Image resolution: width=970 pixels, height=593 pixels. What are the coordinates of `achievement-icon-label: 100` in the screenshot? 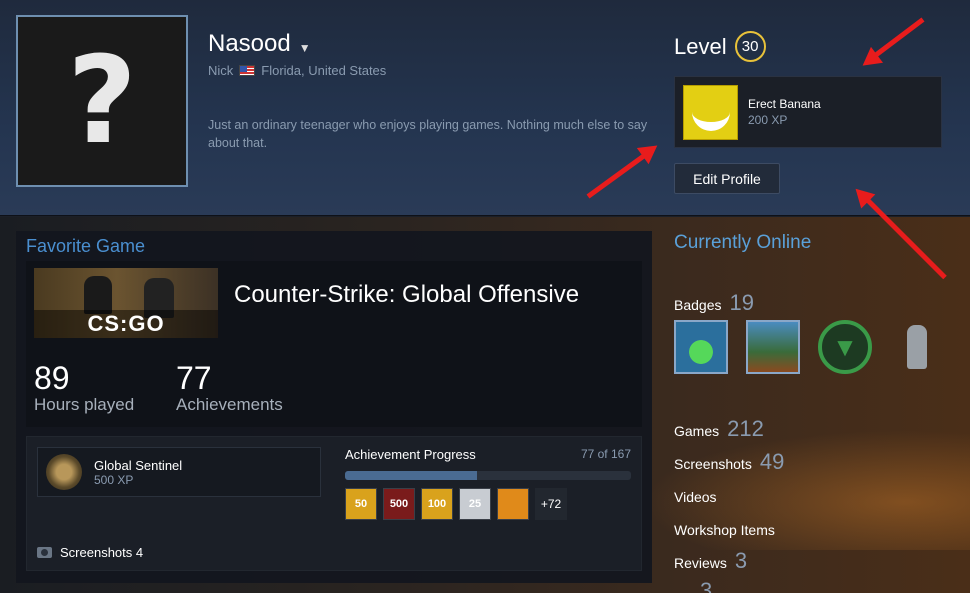 It's located at (437, 504).